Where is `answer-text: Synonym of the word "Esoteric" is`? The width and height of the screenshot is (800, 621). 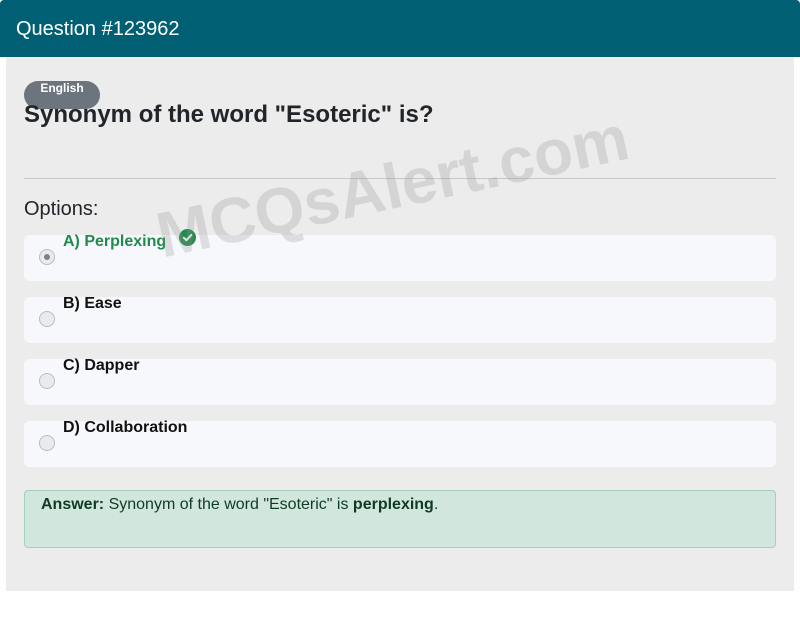 answer-text: Synonym of the word "Esoteric" is is located at coordinates (228, 504).